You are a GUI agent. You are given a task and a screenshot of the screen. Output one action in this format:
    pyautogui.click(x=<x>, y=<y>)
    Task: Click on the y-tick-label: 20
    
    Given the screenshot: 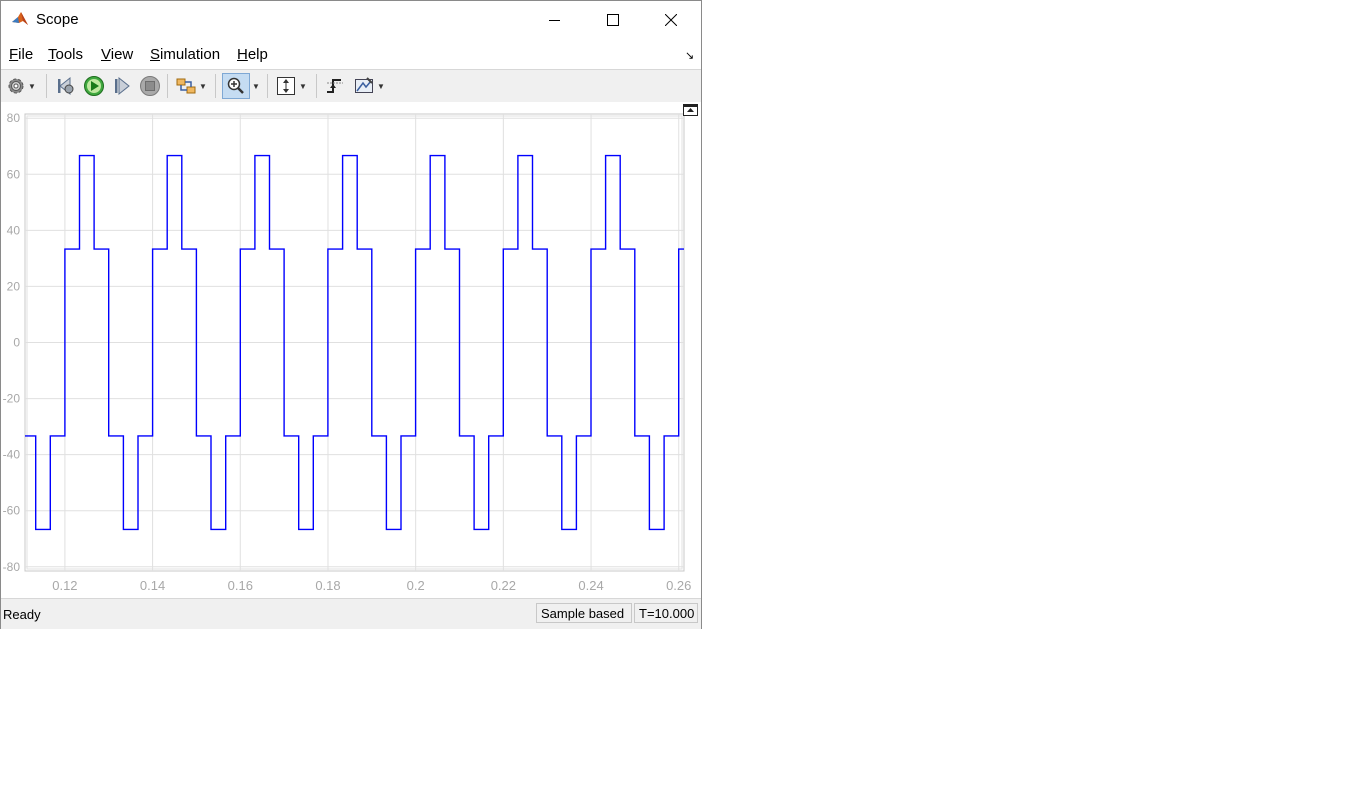 What is the action you would take?
    pyautogui.click(x=14, y=286)
    